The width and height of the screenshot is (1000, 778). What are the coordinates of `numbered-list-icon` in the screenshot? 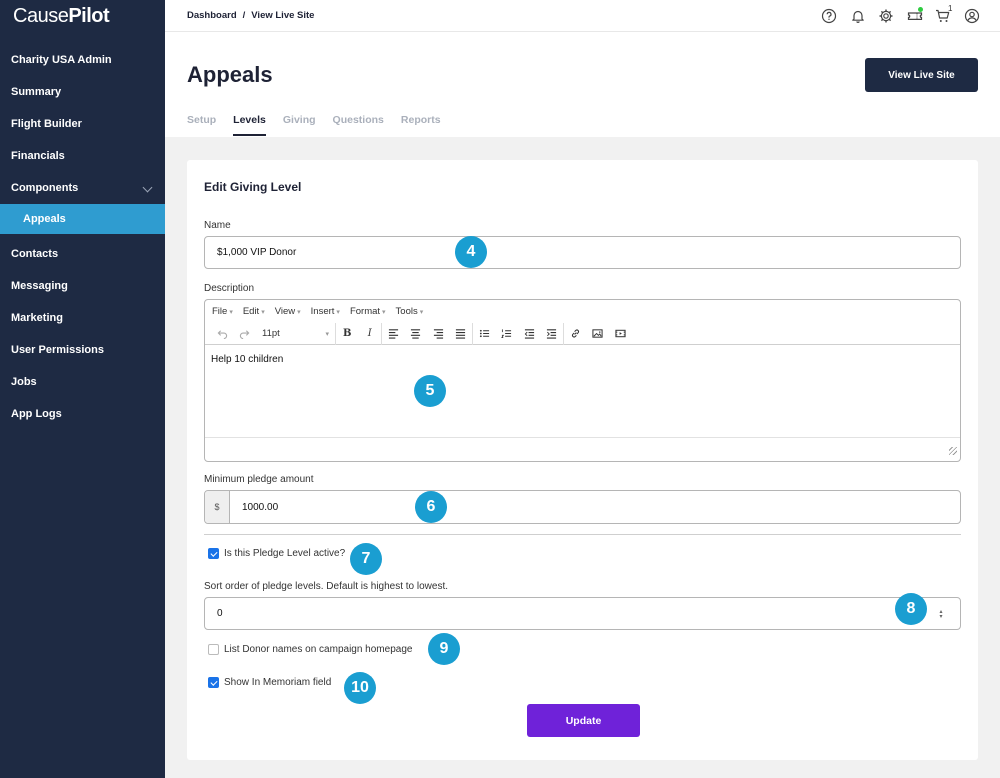 It's located at (507, 334).